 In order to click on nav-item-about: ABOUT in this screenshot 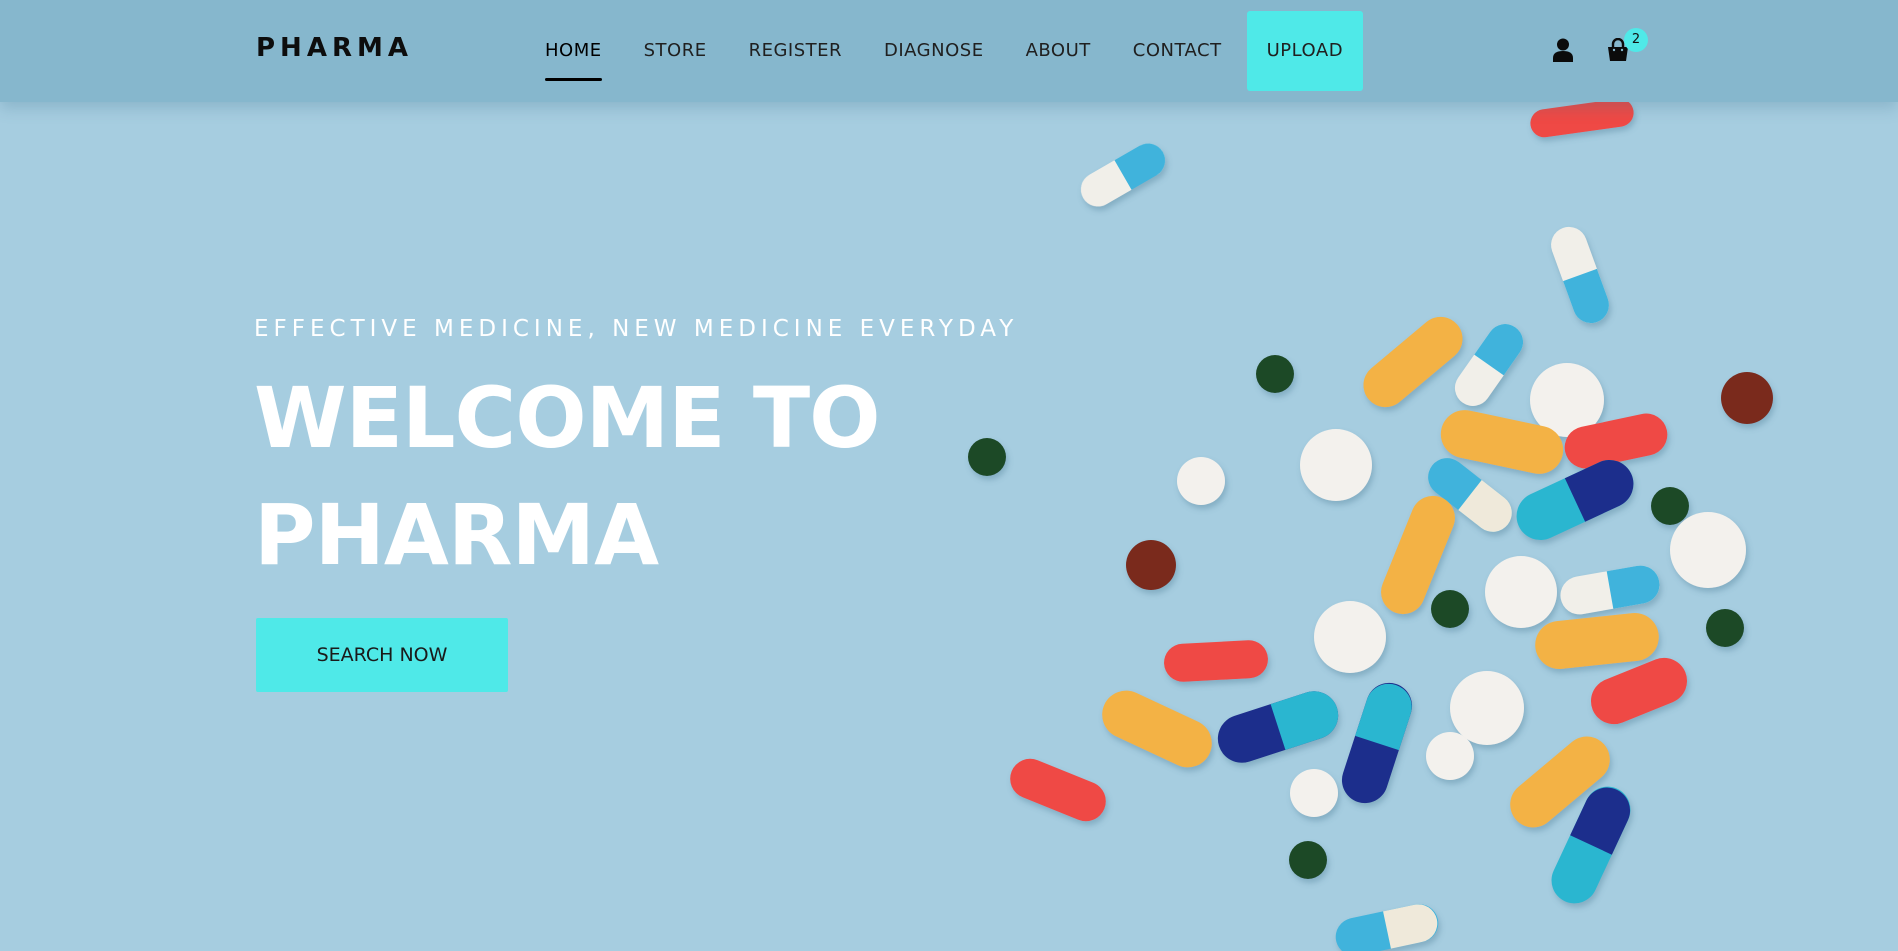, I will do `click(1058, 51)`.